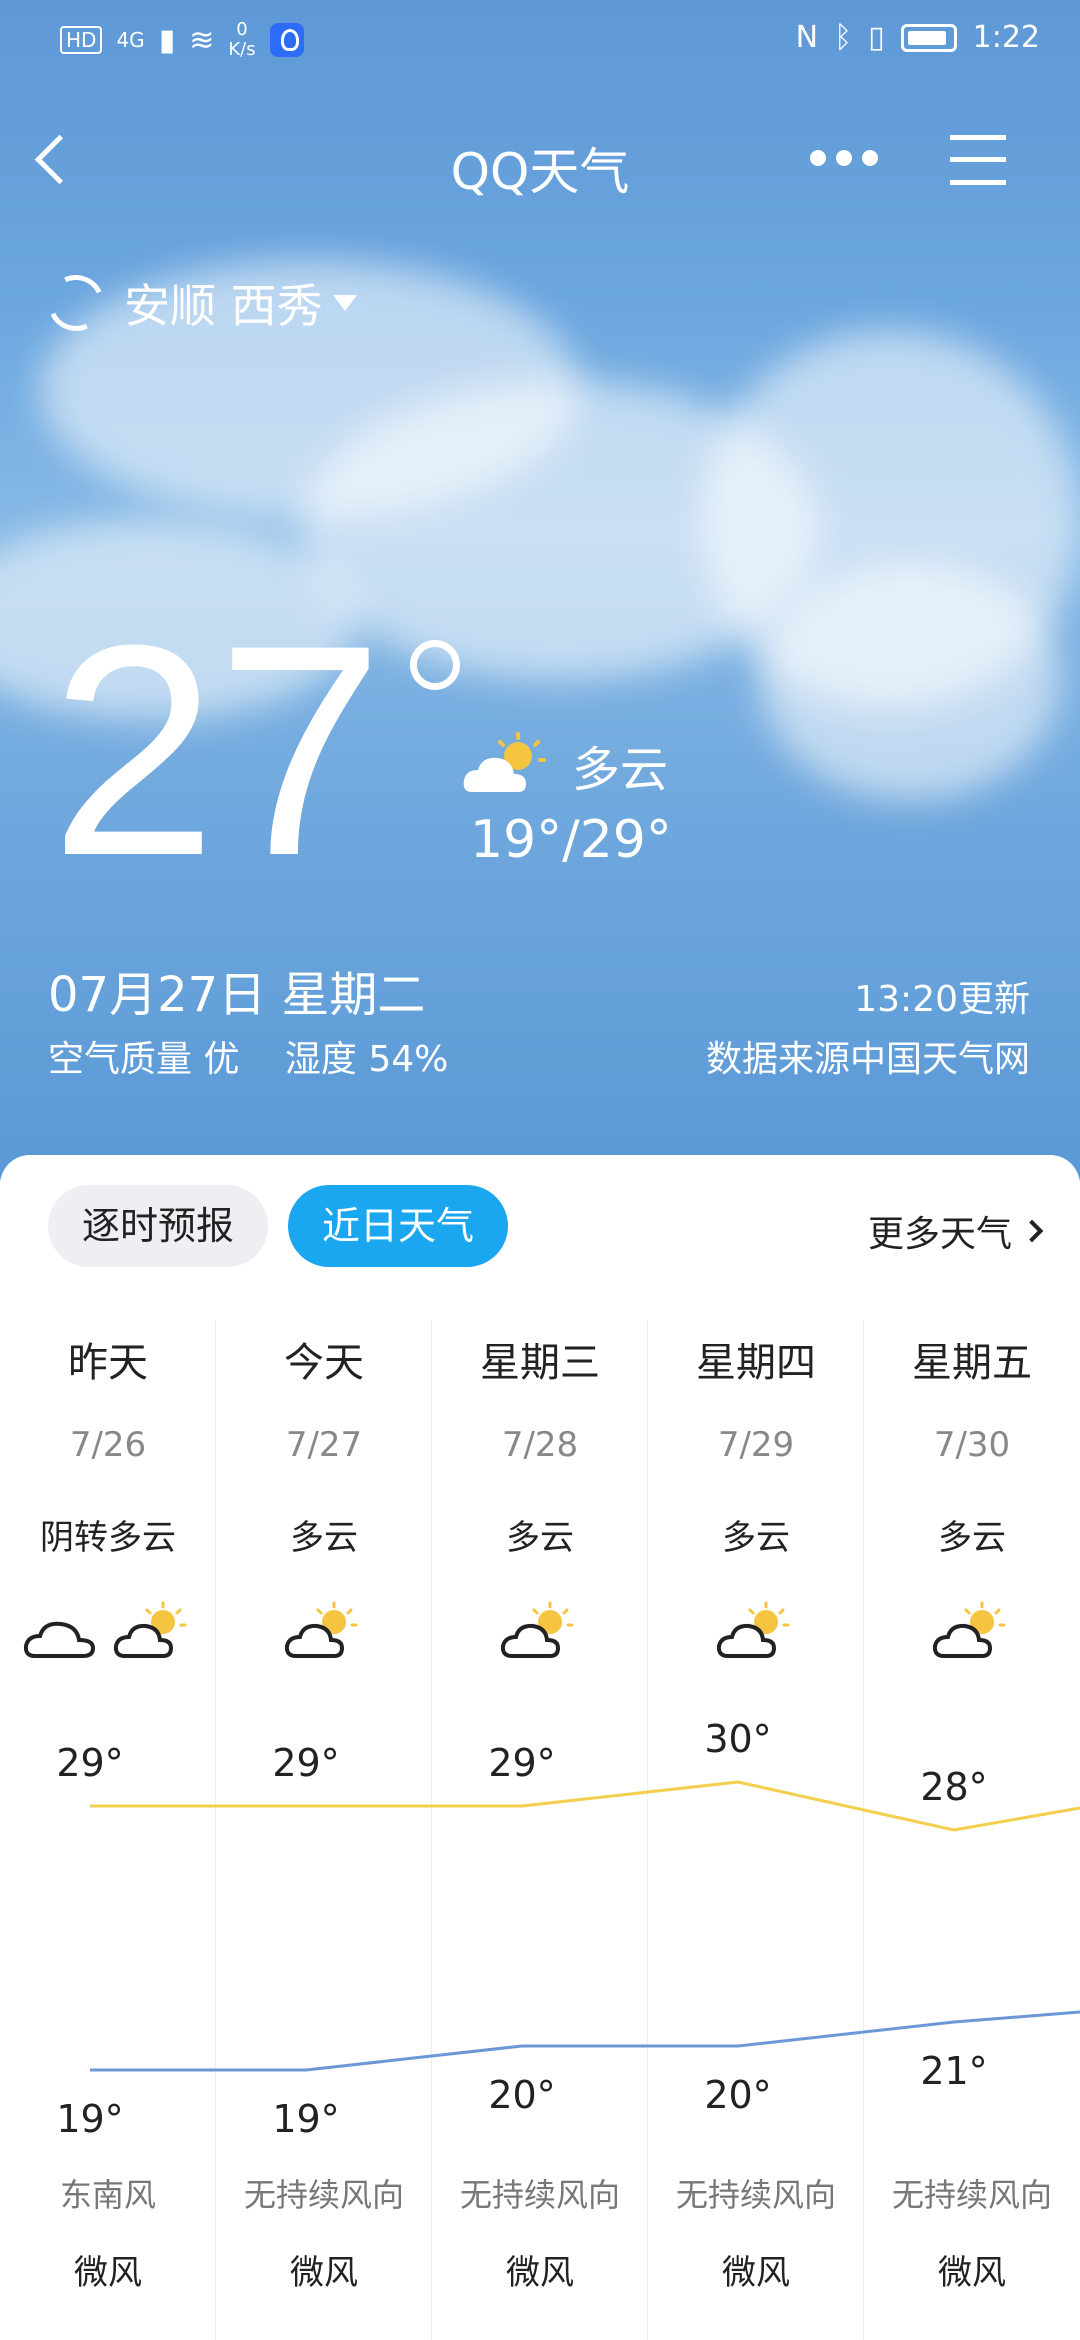  What do you see at coordinates (928, 37) in the screenshot?
I see `battery-icon` at bounding box center [928, 37].